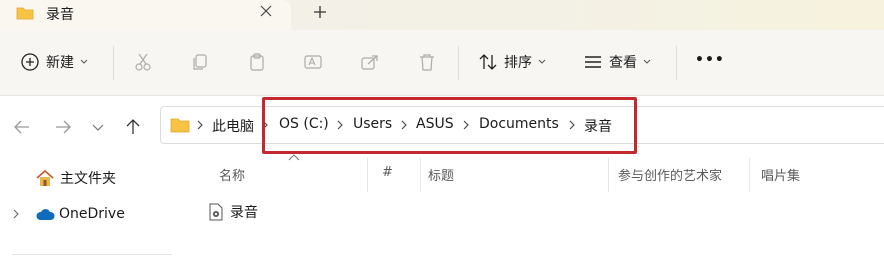 Image resolution: width=884 pixels, height=280 pixels. Describe the element at coordinates (441, 174) in the screenshot. I see `column-header-title: 标题` at that location.